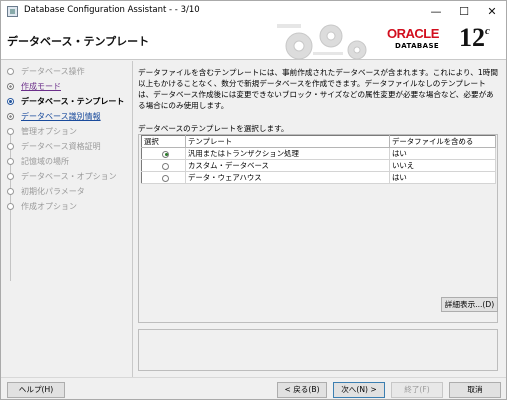 This screenshot has height=400, width=507. Describe the element at coordinates (253, 388) in the screenshot. I see `wizard-footer: ヘルプ(H) < 戻る(B) 次へ(N) > 終了(F) 取消` at that location.